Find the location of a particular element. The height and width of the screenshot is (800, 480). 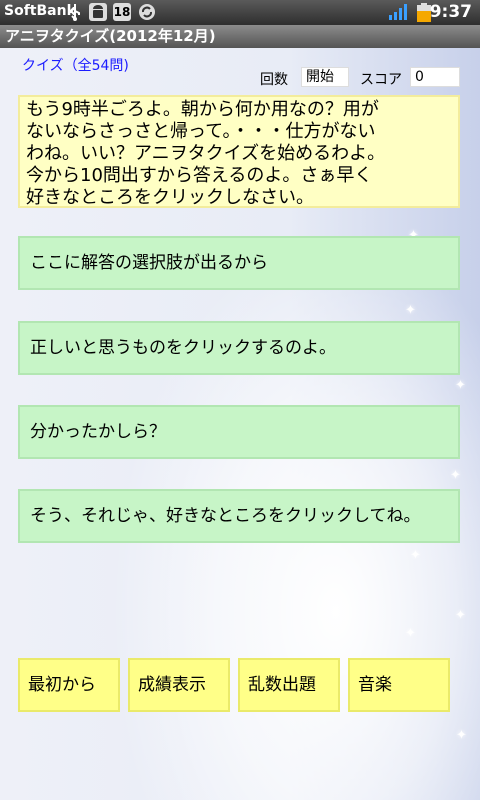

answer-choice-2: 正しいと思うものをクリックするのよ。 is located at coordinates (239, 348).